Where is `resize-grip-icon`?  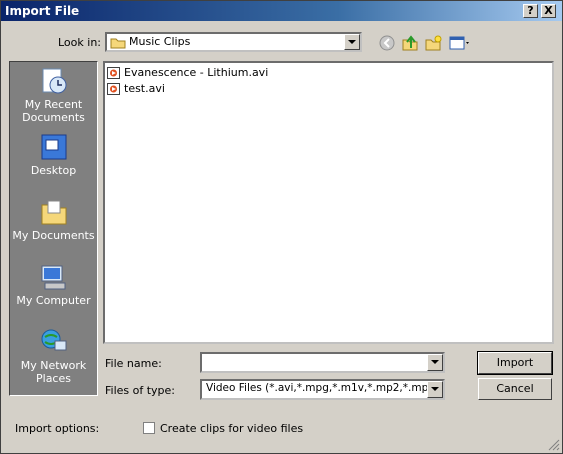 resize-grip-icon is located at coordinates (554, 445).